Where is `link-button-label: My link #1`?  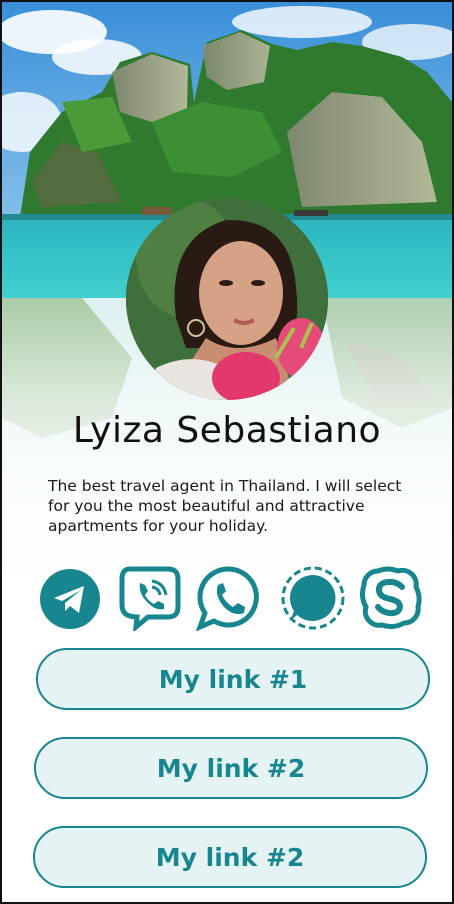 link-button-label: My link #1 is located at coordinates (233, 679).